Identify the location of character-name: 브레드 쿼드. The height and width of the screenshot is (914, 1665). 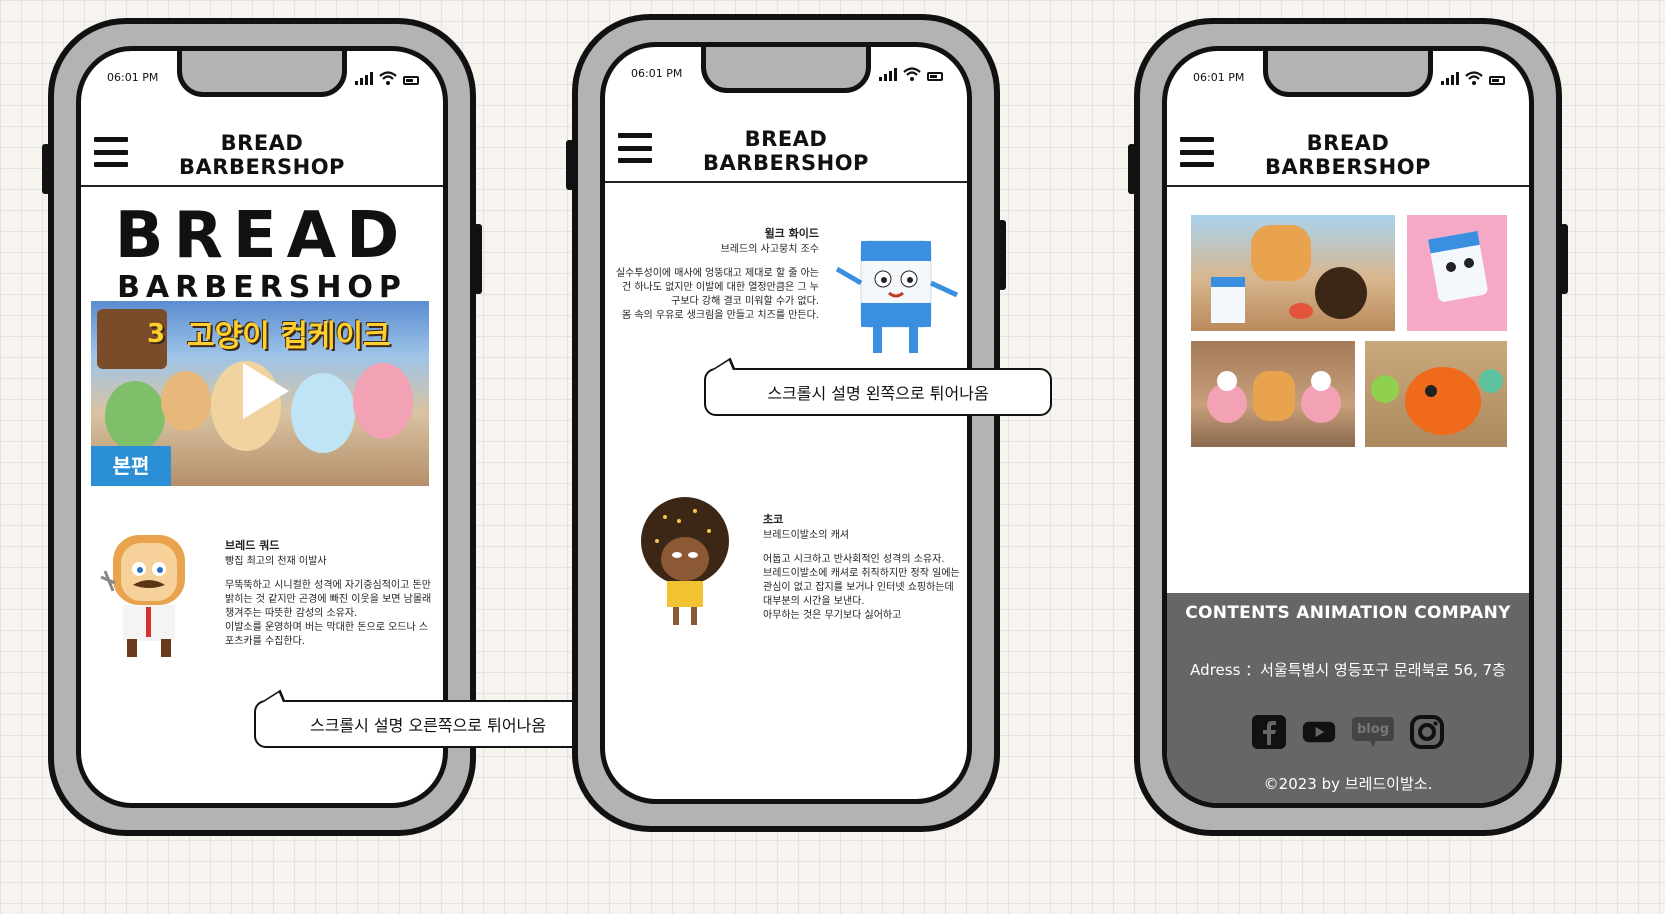
(252, 545).